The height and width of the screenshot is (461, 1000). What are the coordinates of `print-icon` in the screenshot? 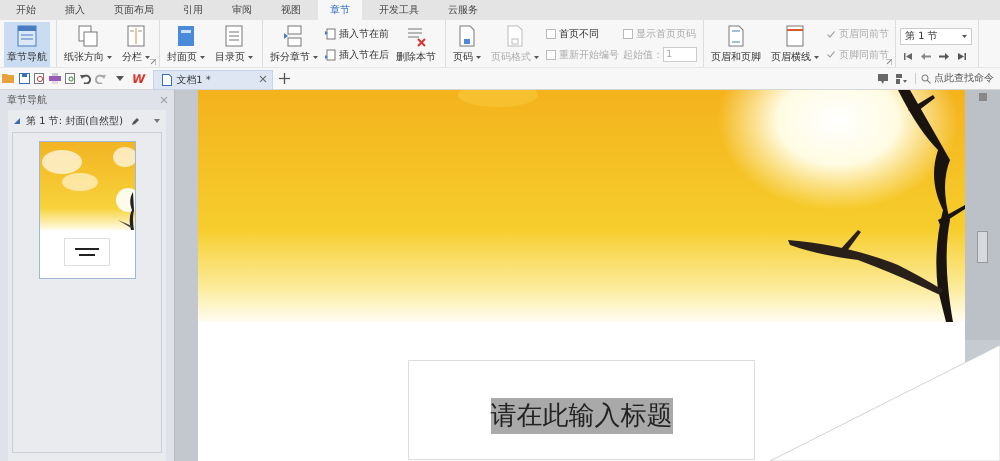 It's located at (55, 78).